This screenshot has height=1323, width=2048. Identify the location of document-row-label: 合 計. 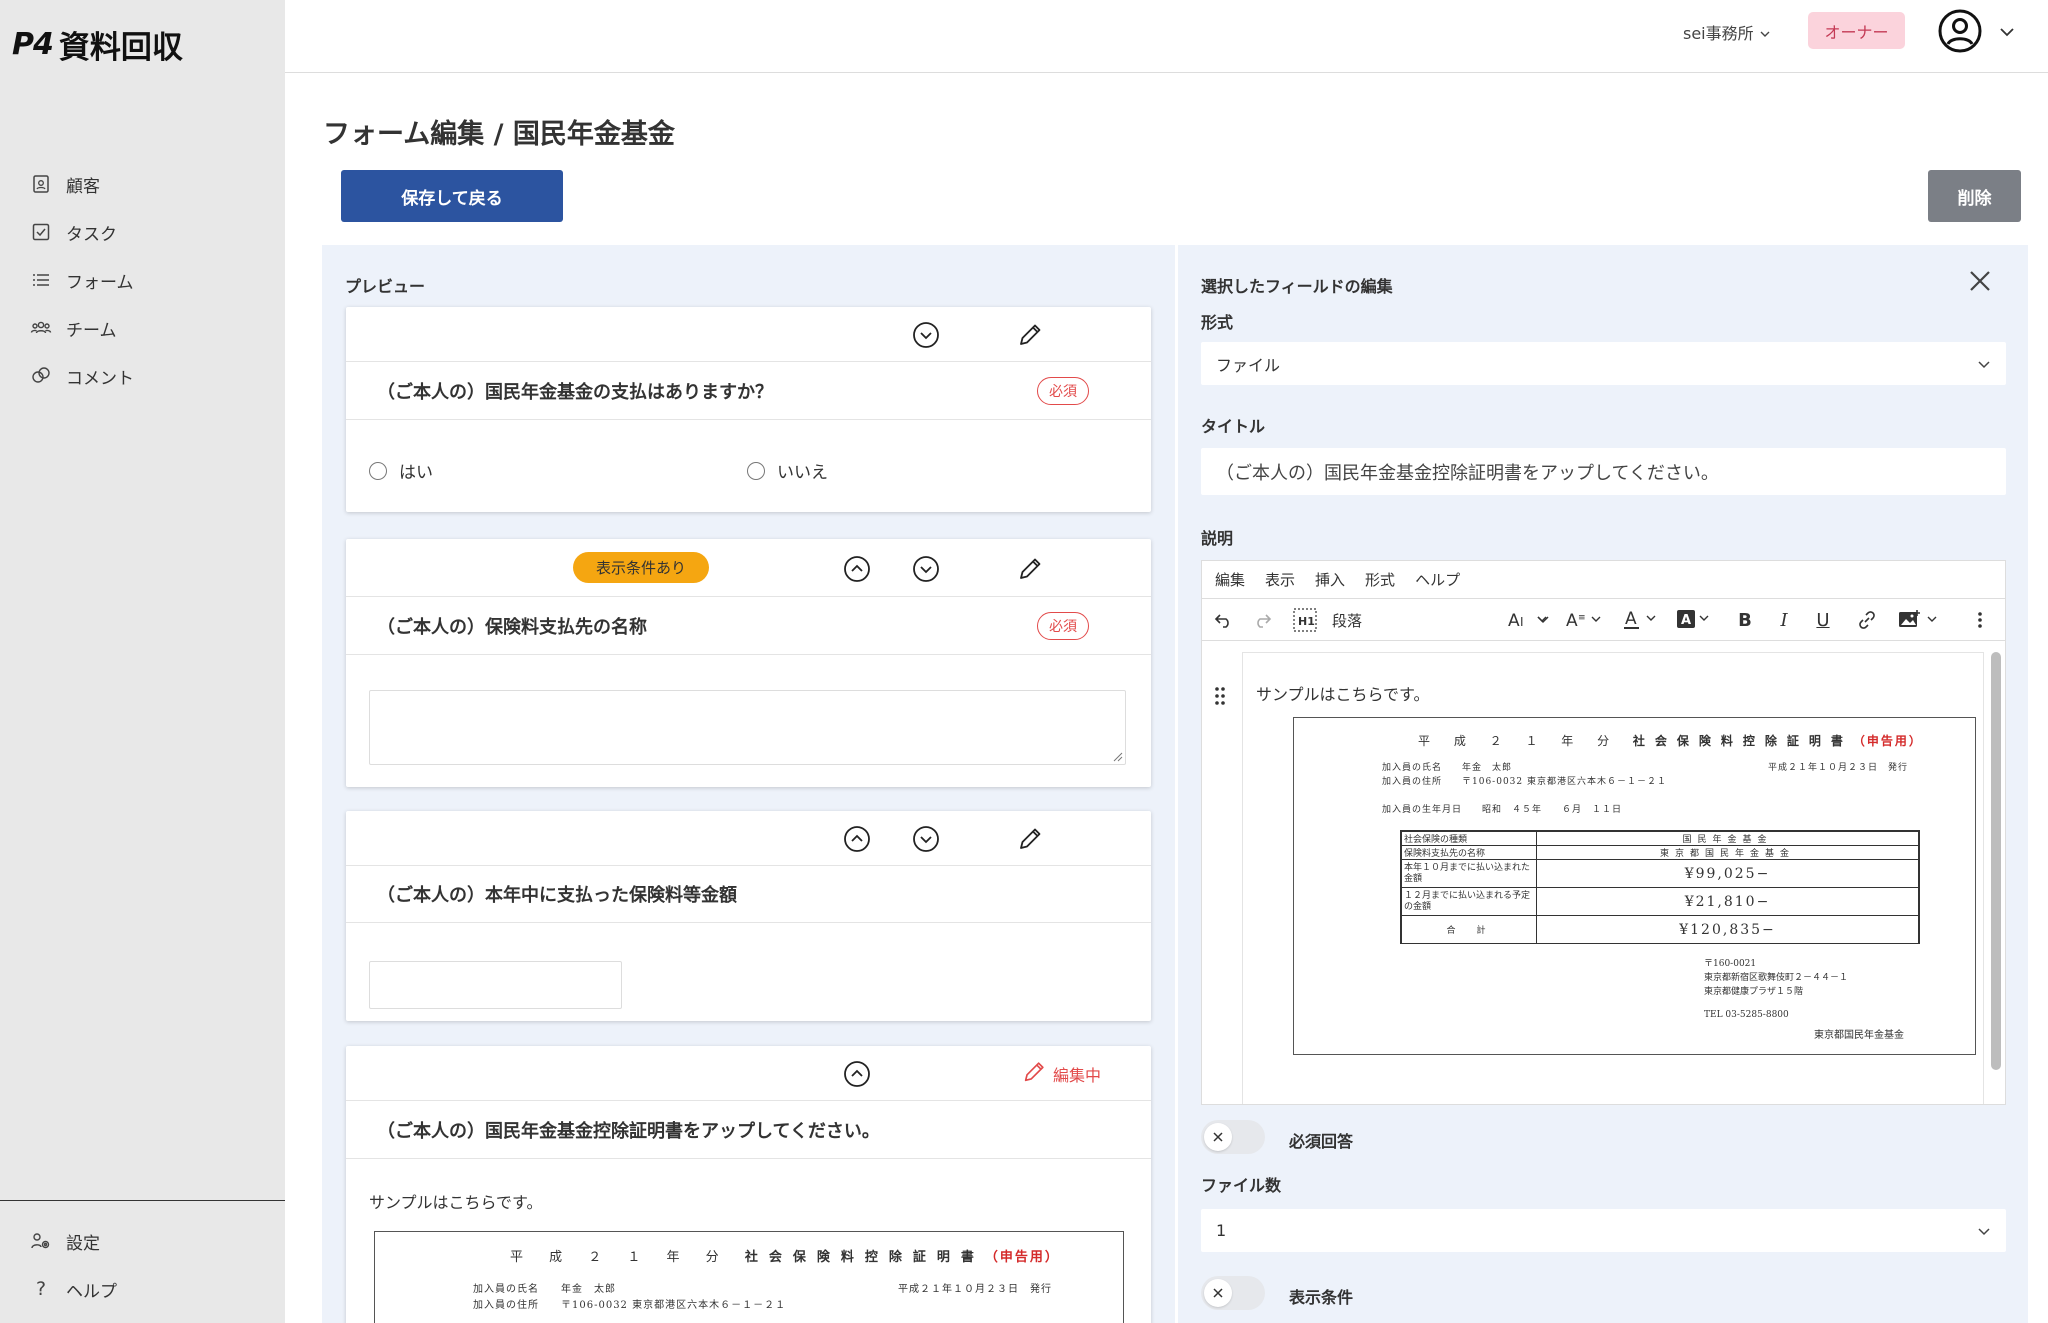
(1469, 929).